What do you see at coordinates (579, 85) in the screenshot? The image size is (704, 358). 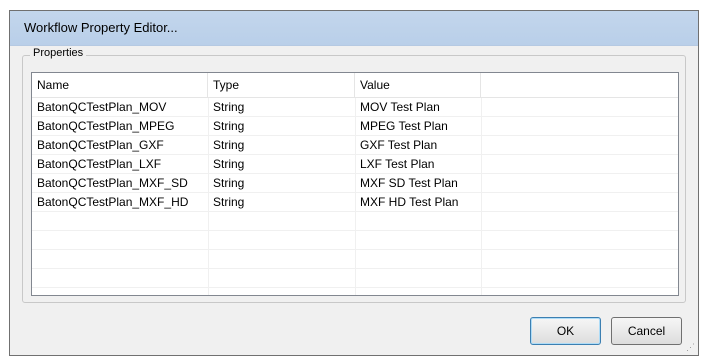 I see `column-header-filler` at bounding box center [579, 85].